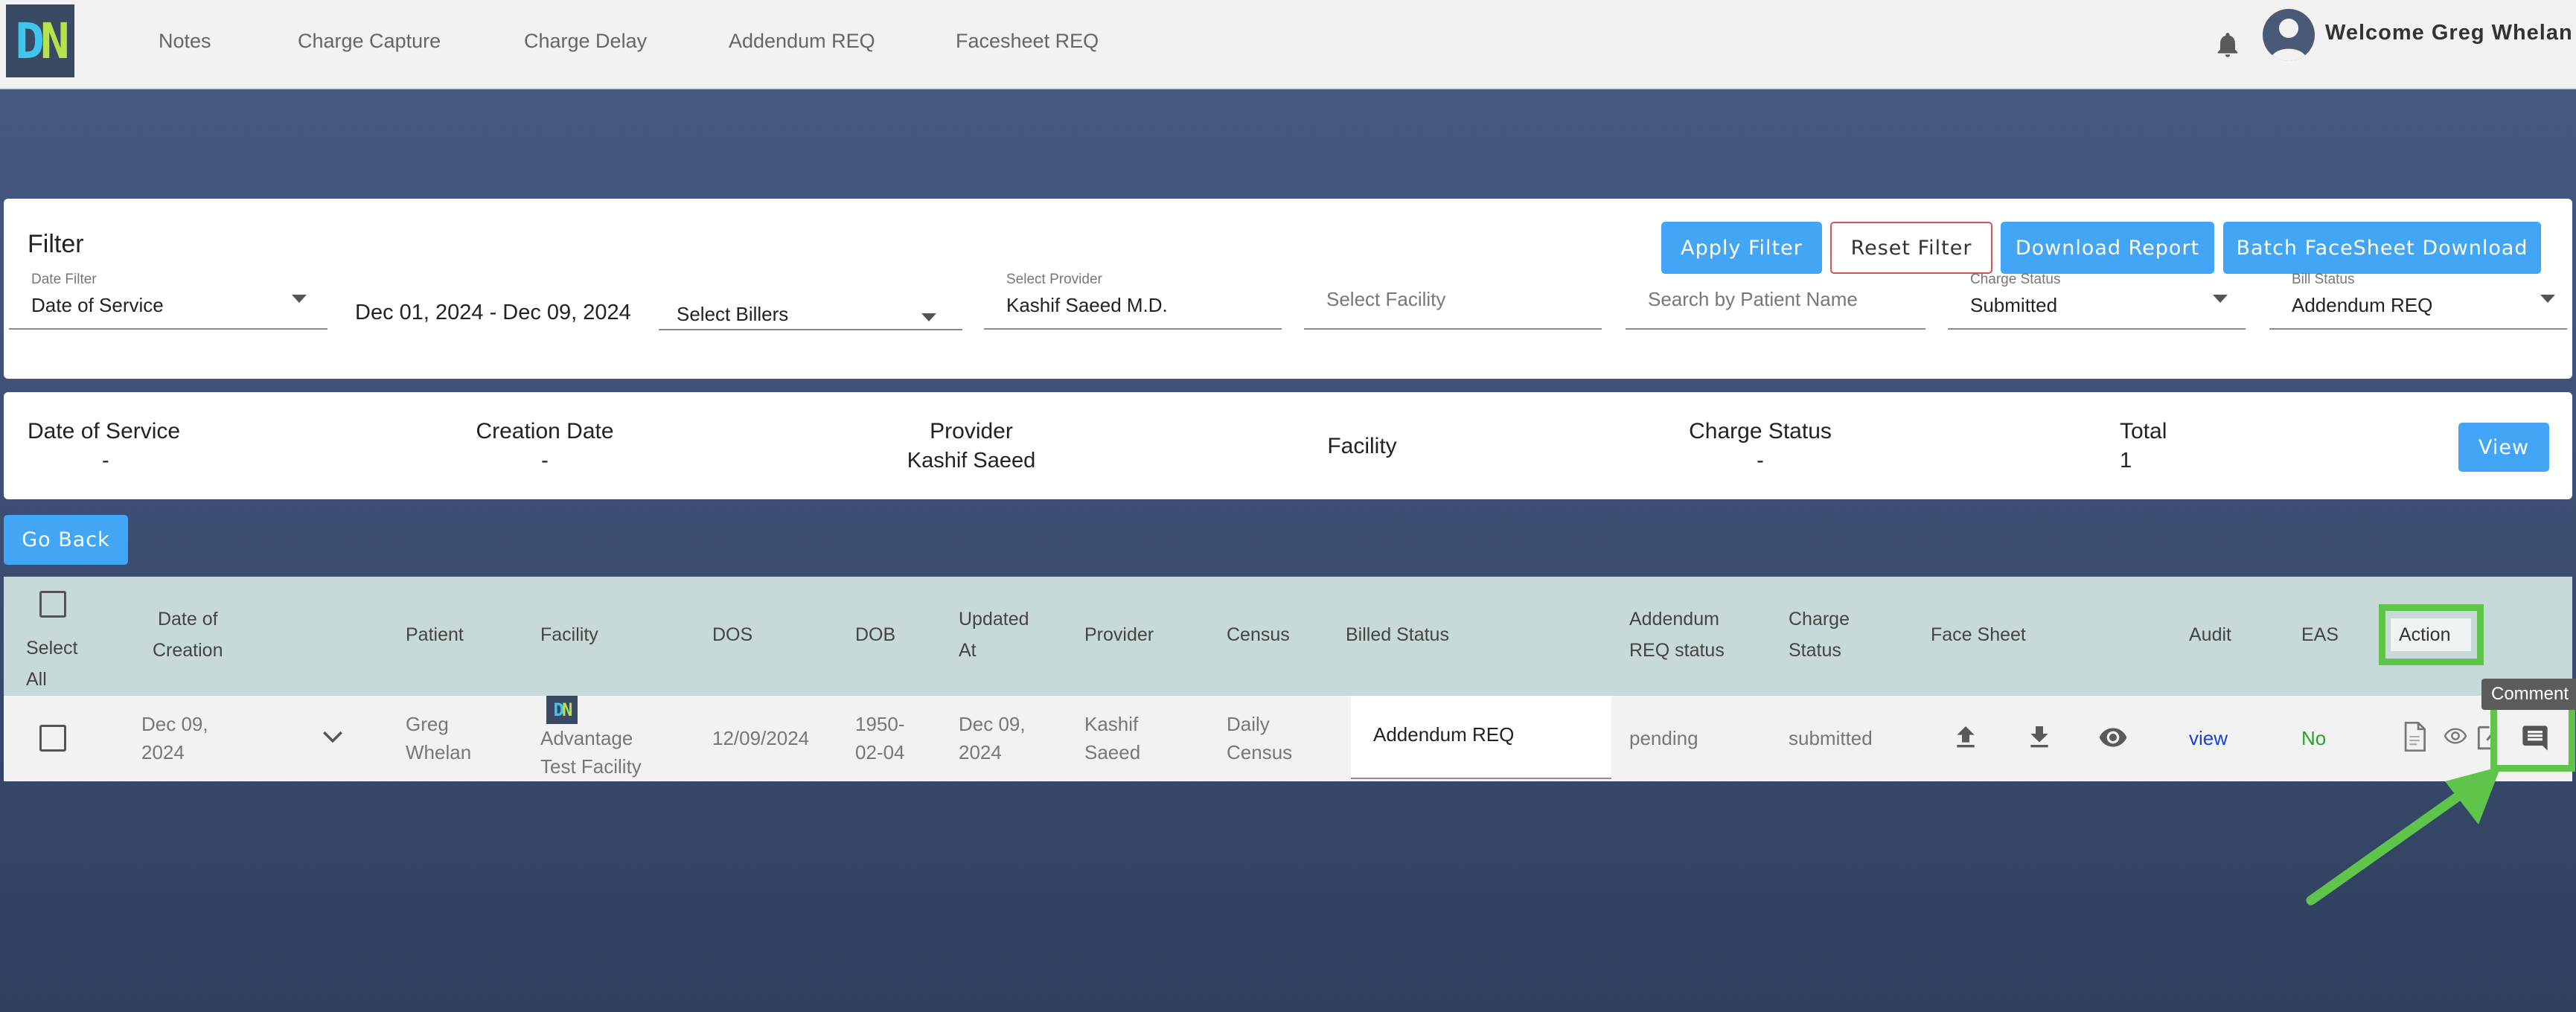 Image resolution: width=2576 pixels, height=1012 pixels. Describe the element at coordinates (971, 446) in the screenshot. I see `summary-provider: Provider Kashif Saeed` at that location.